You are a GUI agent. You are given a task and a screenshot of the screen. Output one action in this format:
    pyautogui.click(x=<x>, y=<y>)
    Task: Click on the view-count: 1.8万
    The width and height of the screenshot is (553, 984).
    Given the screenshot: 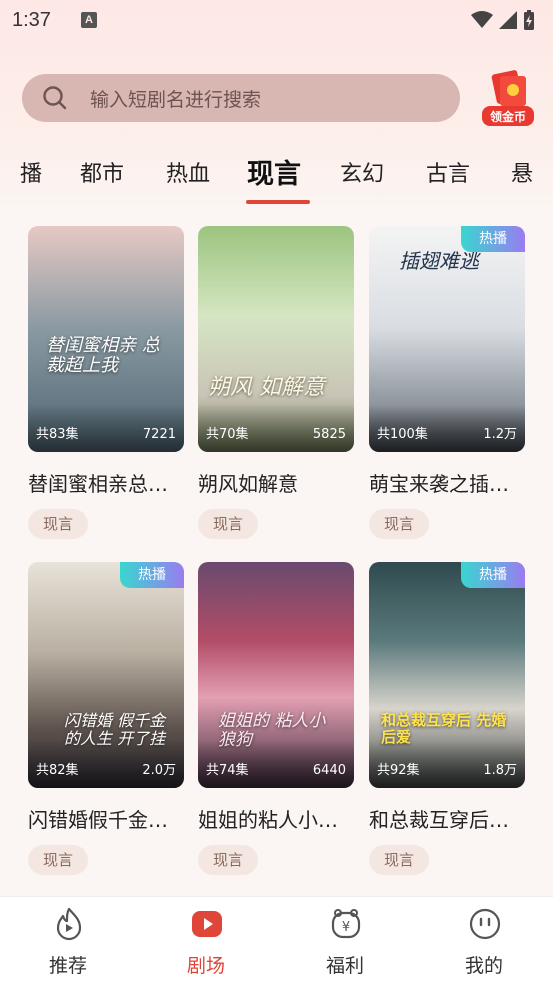 What is the action you would take?
    pyautogui.click(x=500, y=770)
    